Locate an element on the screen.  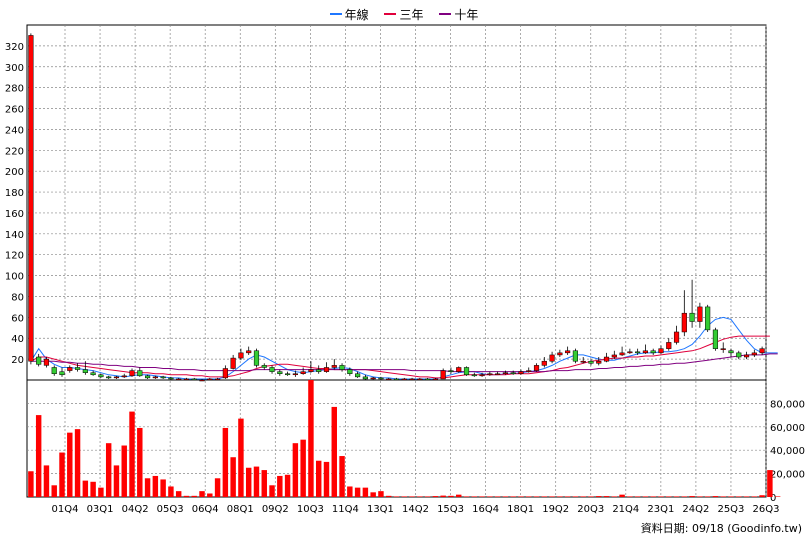
x-tick-label: 04Q2 is located at coordinates (135, 509).